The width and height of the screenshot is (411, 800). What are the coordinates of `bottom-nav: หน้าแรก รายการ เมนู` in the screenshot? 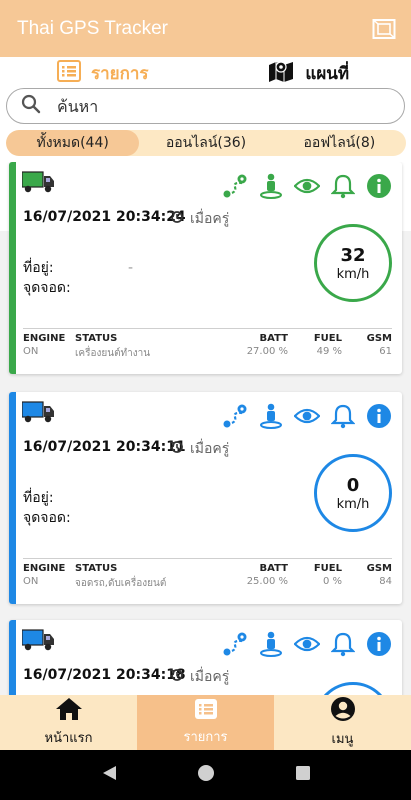 It's located at (205, 722).